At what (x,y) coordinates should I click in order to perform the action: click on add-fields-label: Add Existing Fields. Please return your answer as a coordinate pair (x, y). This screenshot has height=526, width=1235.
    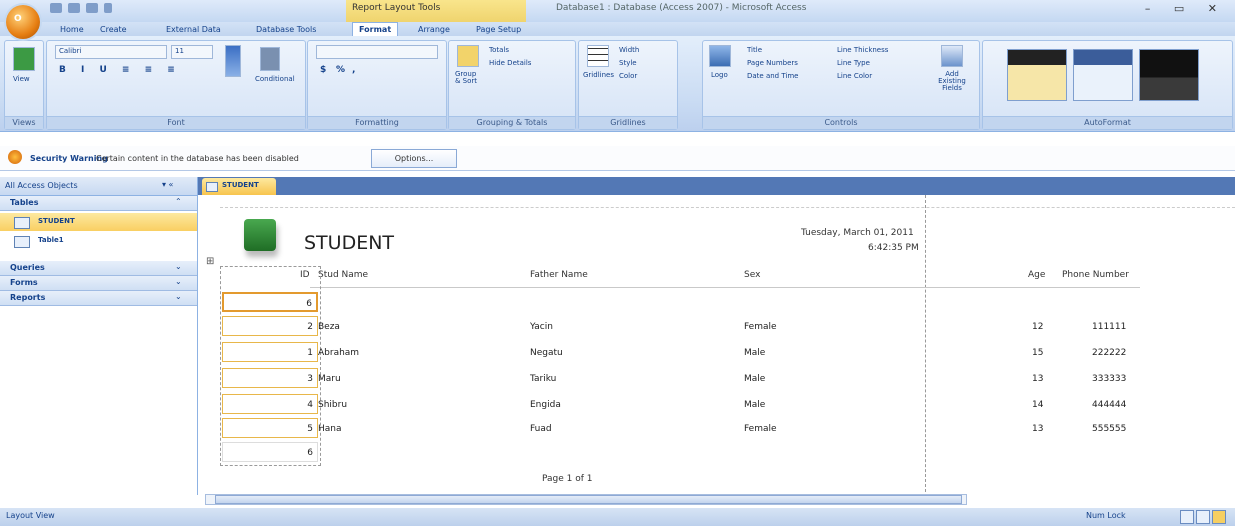
    Looking at the image, I should click on (952, 81).